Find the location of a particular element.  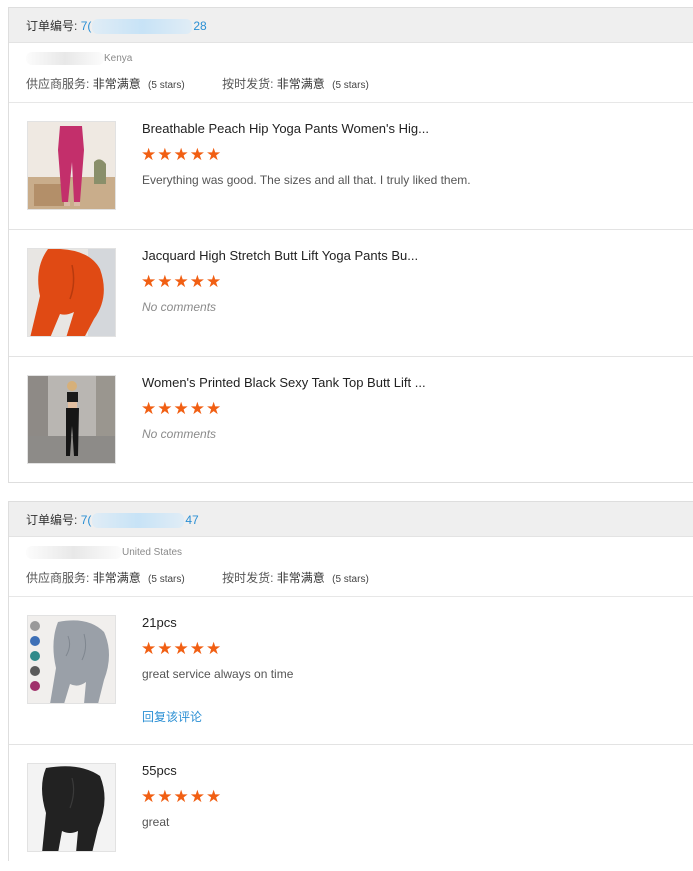

buyer-info: Kenya is located at coordinates (79, 58).